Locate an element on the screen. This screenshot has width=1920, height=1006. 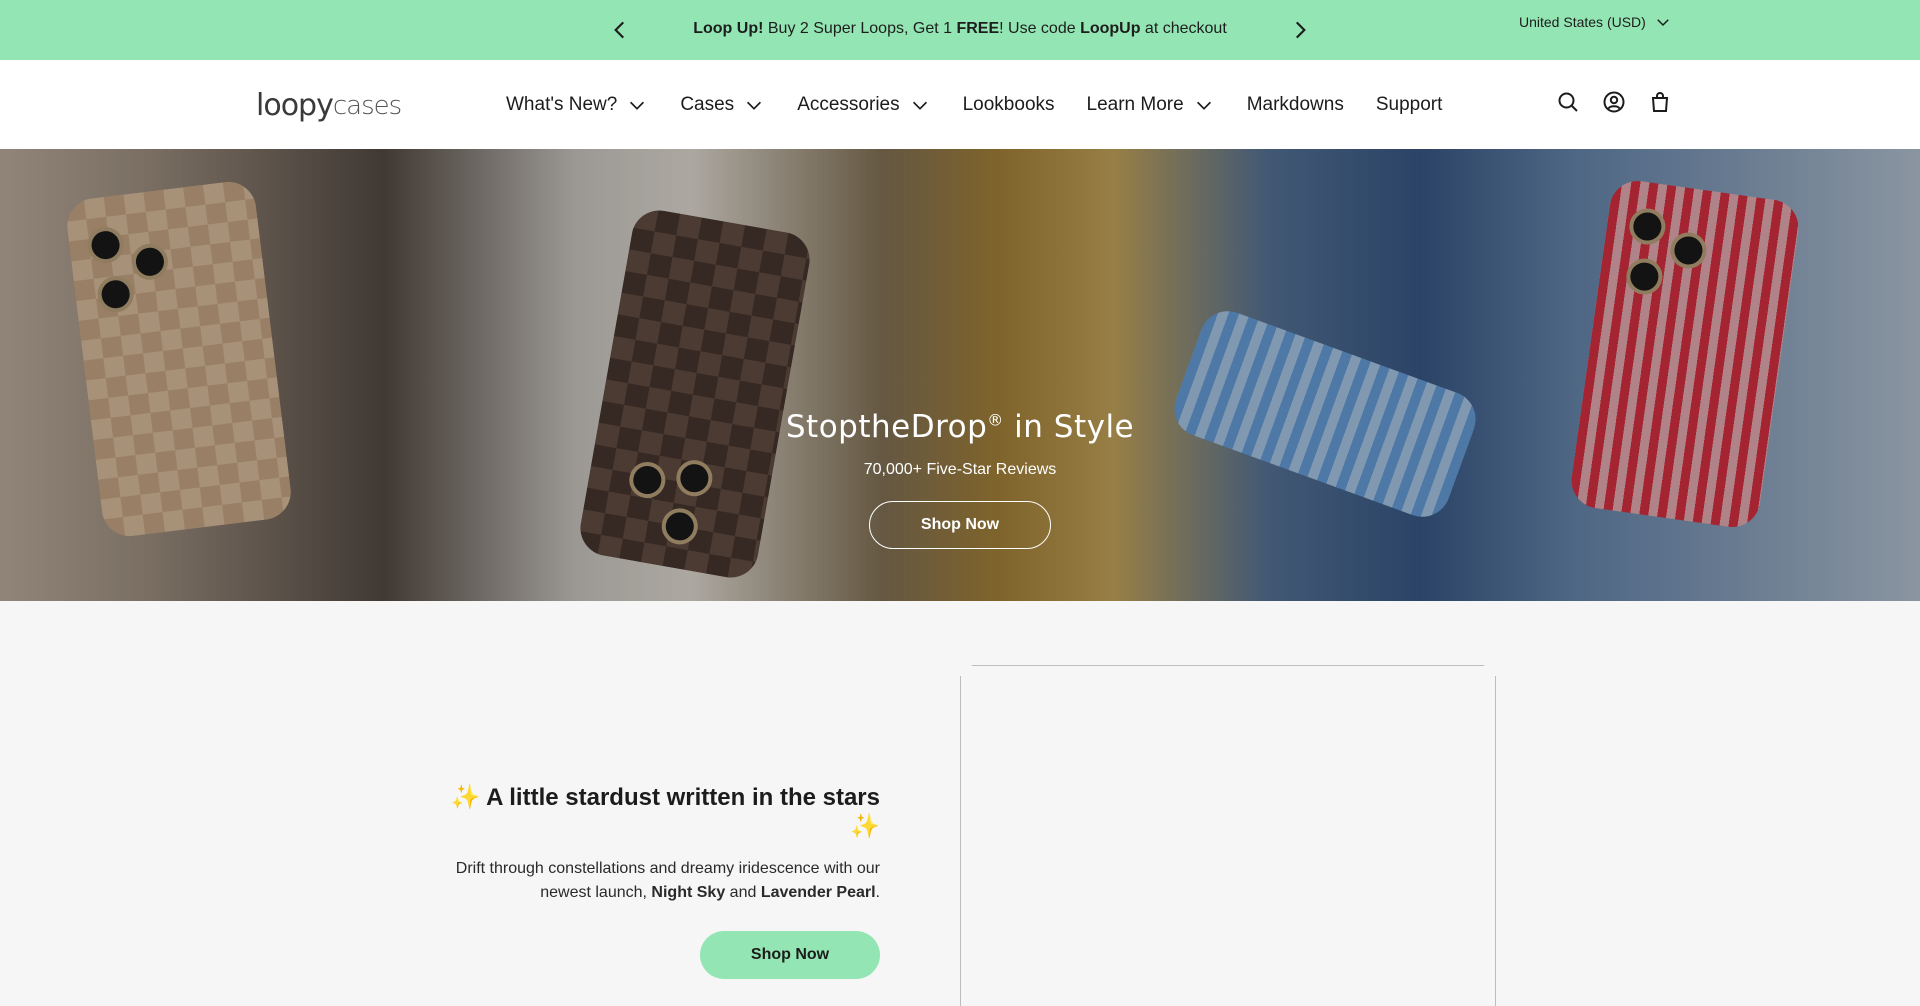
chevron-left-icon is located at coordinates (620, 30).